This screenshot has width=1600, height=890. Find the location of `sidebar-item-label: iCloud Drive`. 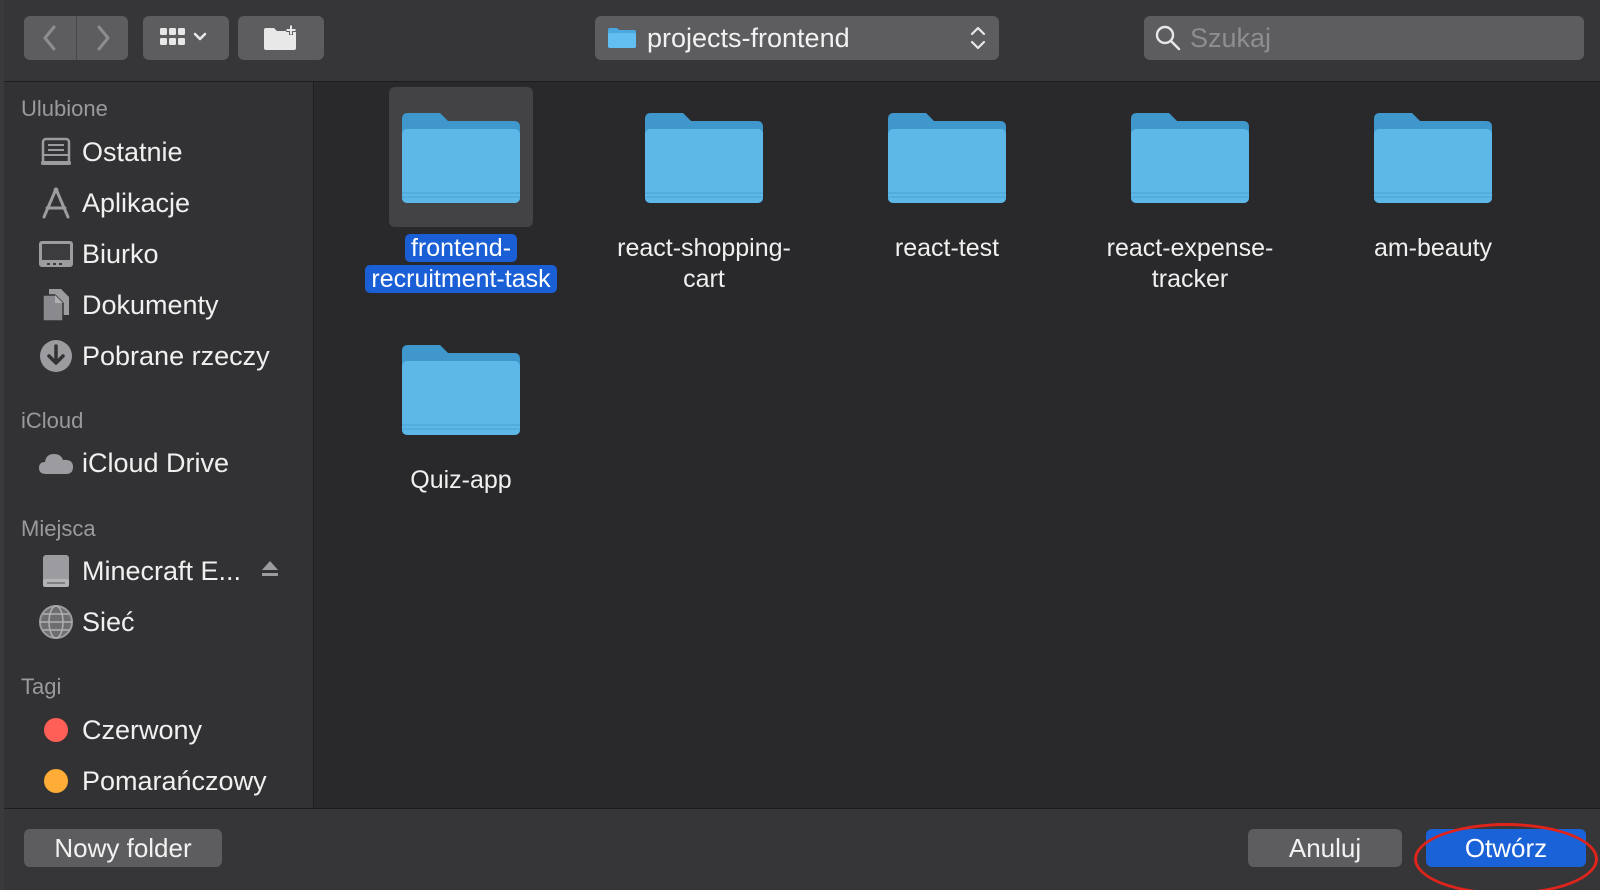

sidebar-item-label: iCloud Drive is located at coordinates (156, 462).